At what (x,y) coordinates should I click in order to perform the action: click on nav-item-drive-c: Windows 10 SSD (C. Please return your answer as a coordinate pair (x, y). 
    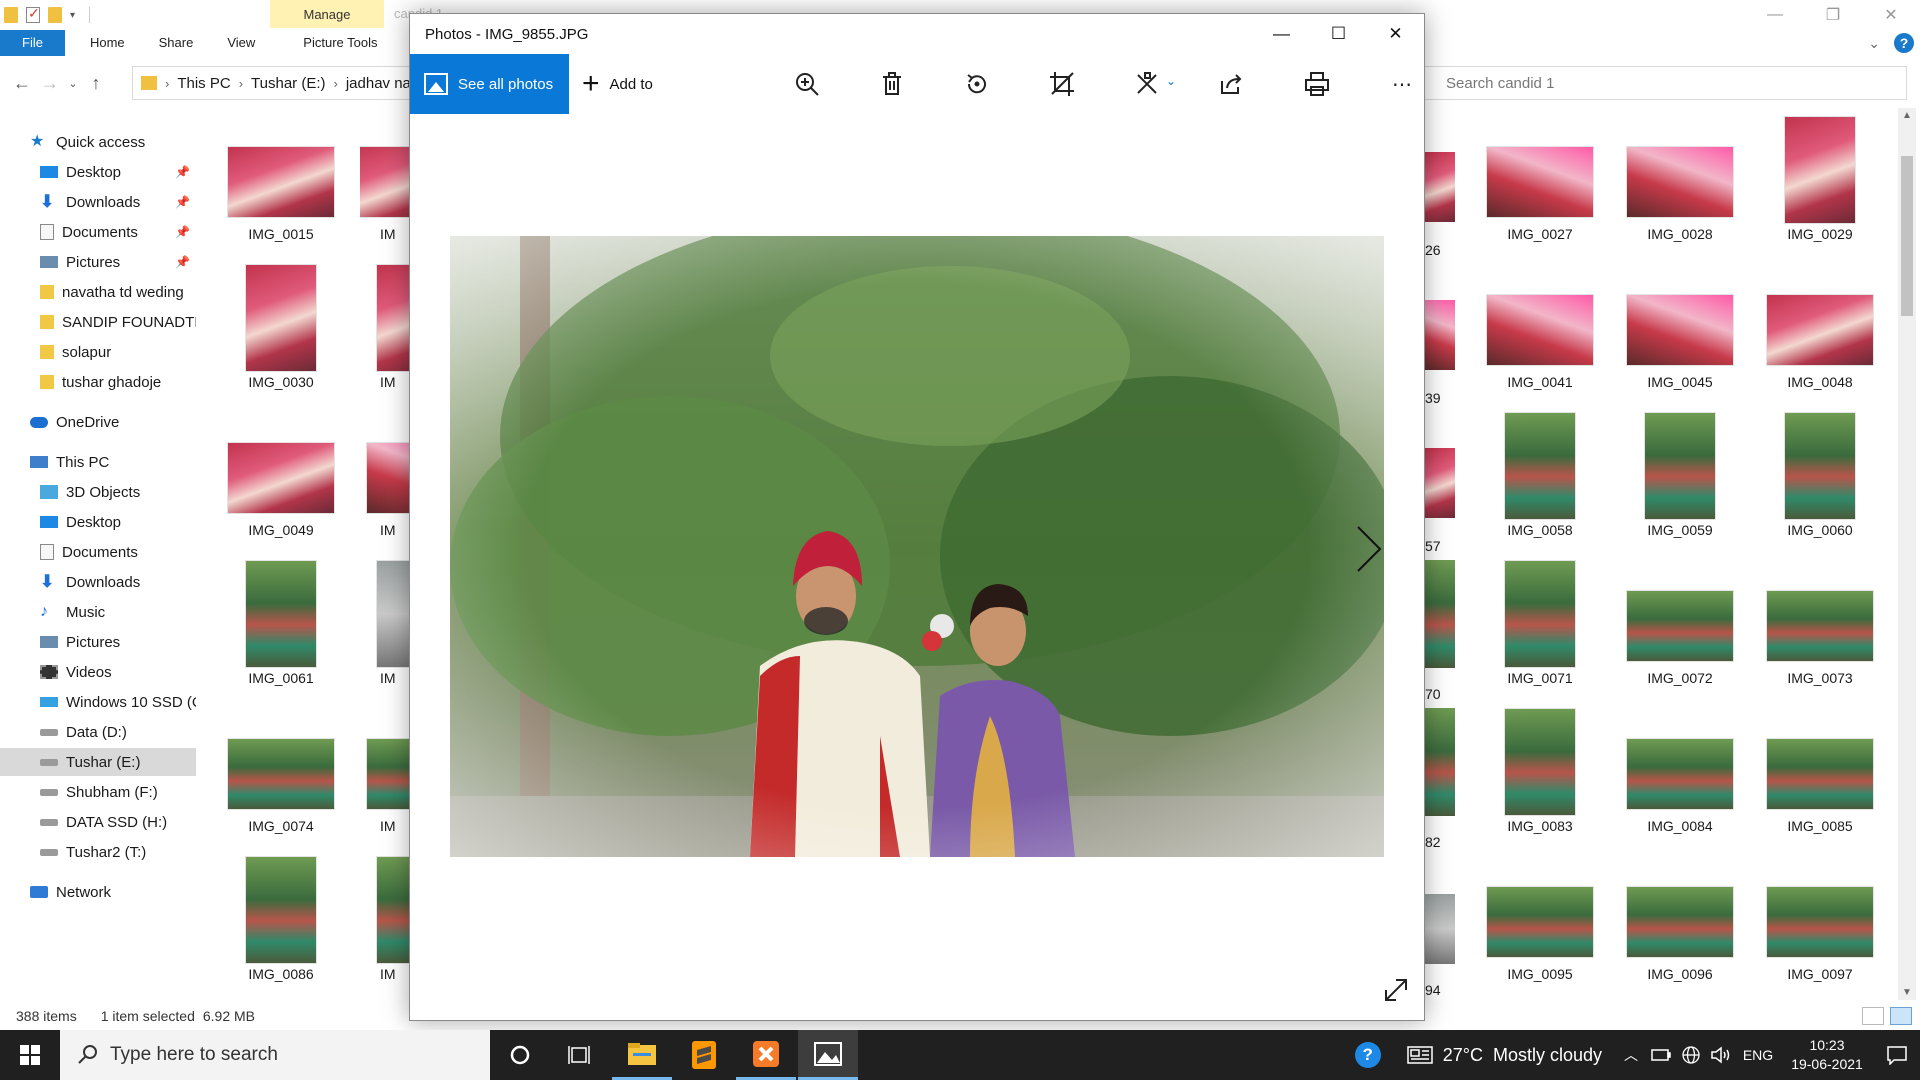
    Looking at the image, I should click on (98, 702).